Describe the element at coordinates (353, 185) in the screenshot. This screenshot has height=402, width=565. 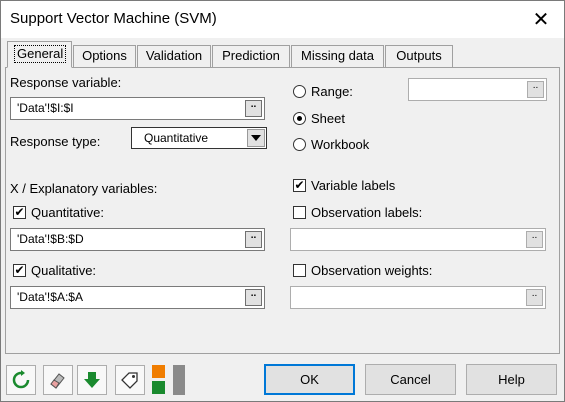
I see `variable-labels-label: Variable labels` at that location.